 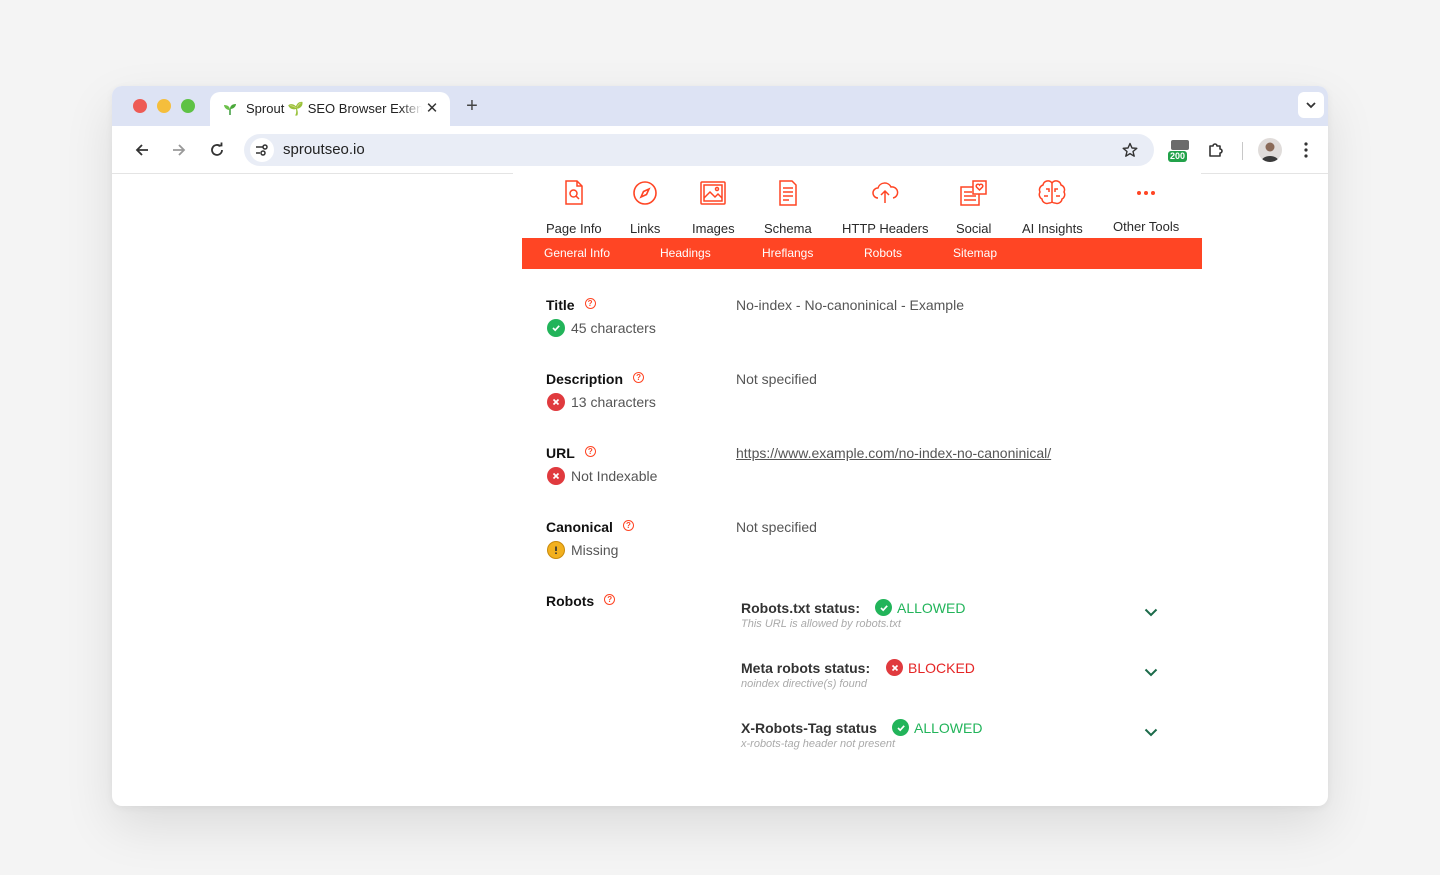 I want to click on arrow-right-icon, so click(x=179, y=150).